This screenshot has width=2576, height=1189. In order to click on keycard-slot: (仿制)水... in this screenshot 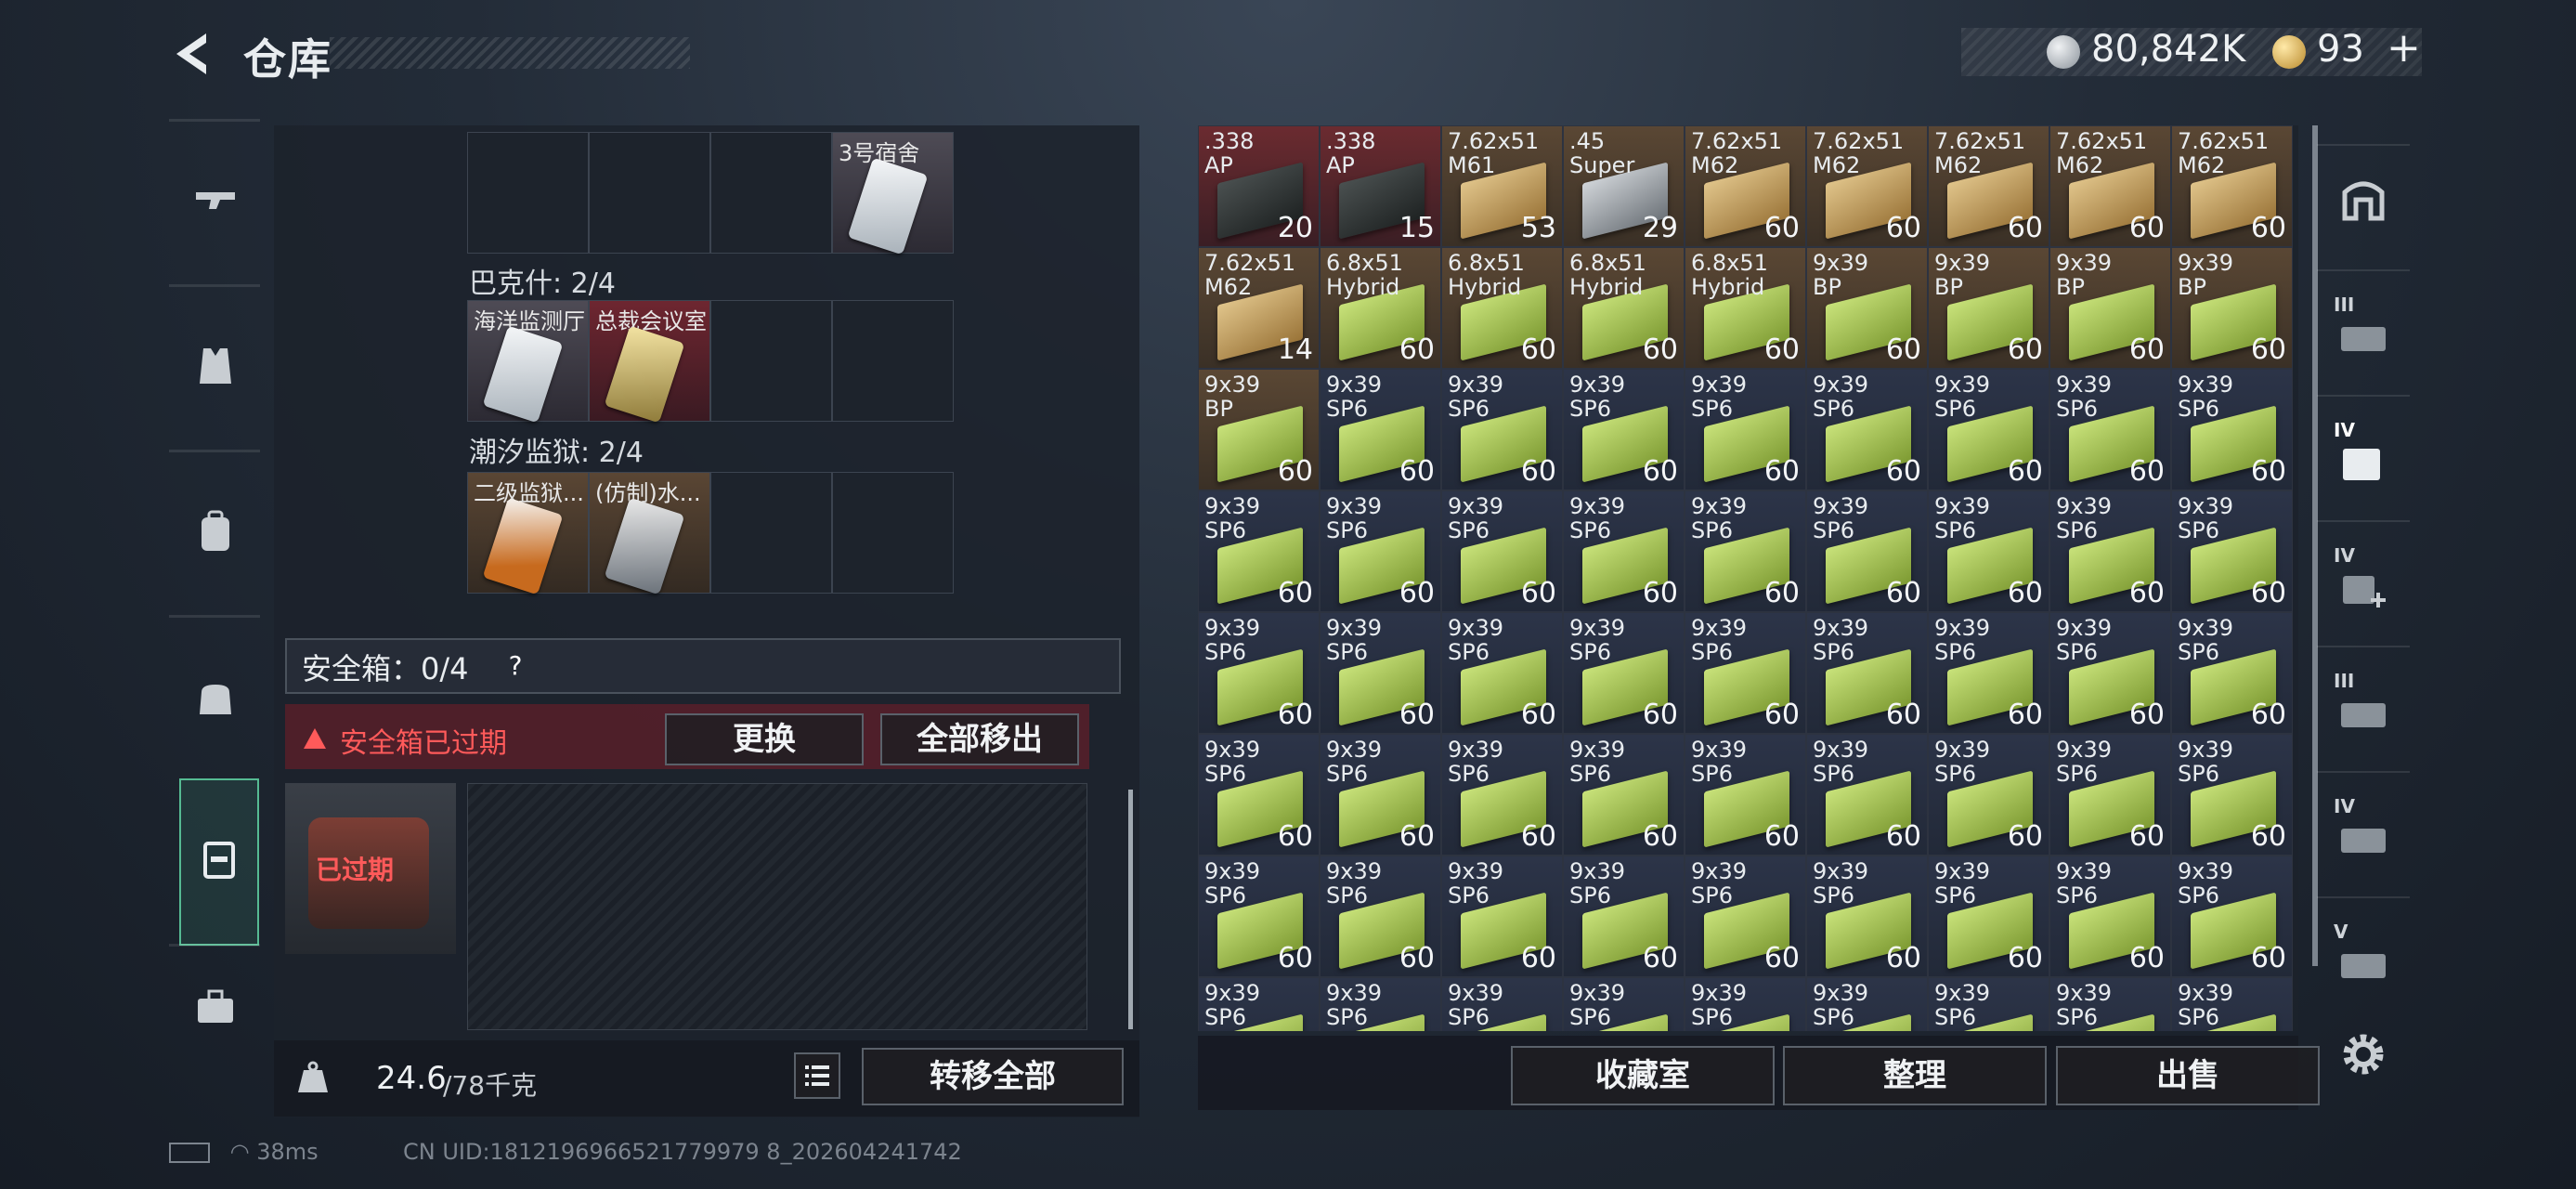, I will do `click(649, 533)`.